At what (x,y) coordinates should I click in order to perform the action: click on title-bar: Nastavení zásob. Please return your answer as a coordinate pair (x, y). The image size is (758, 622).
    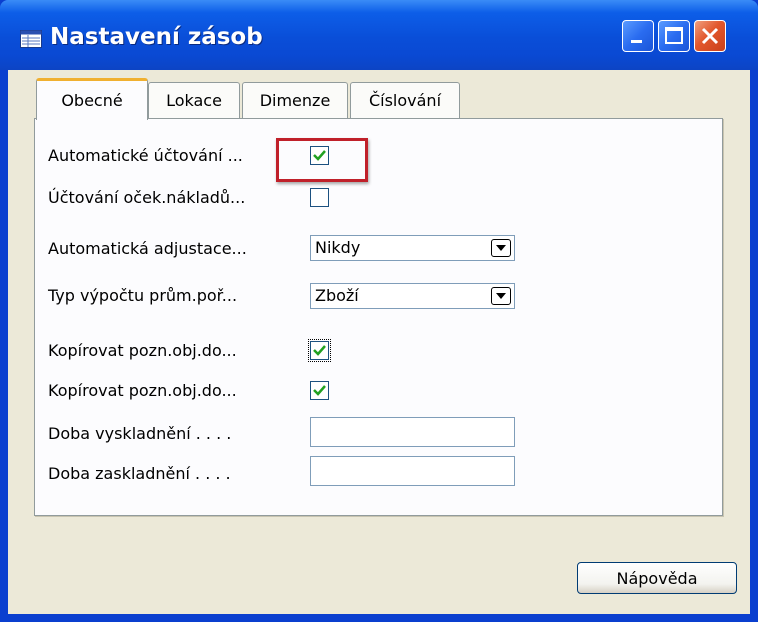
    Looking at the image, I should click on (379, 35).